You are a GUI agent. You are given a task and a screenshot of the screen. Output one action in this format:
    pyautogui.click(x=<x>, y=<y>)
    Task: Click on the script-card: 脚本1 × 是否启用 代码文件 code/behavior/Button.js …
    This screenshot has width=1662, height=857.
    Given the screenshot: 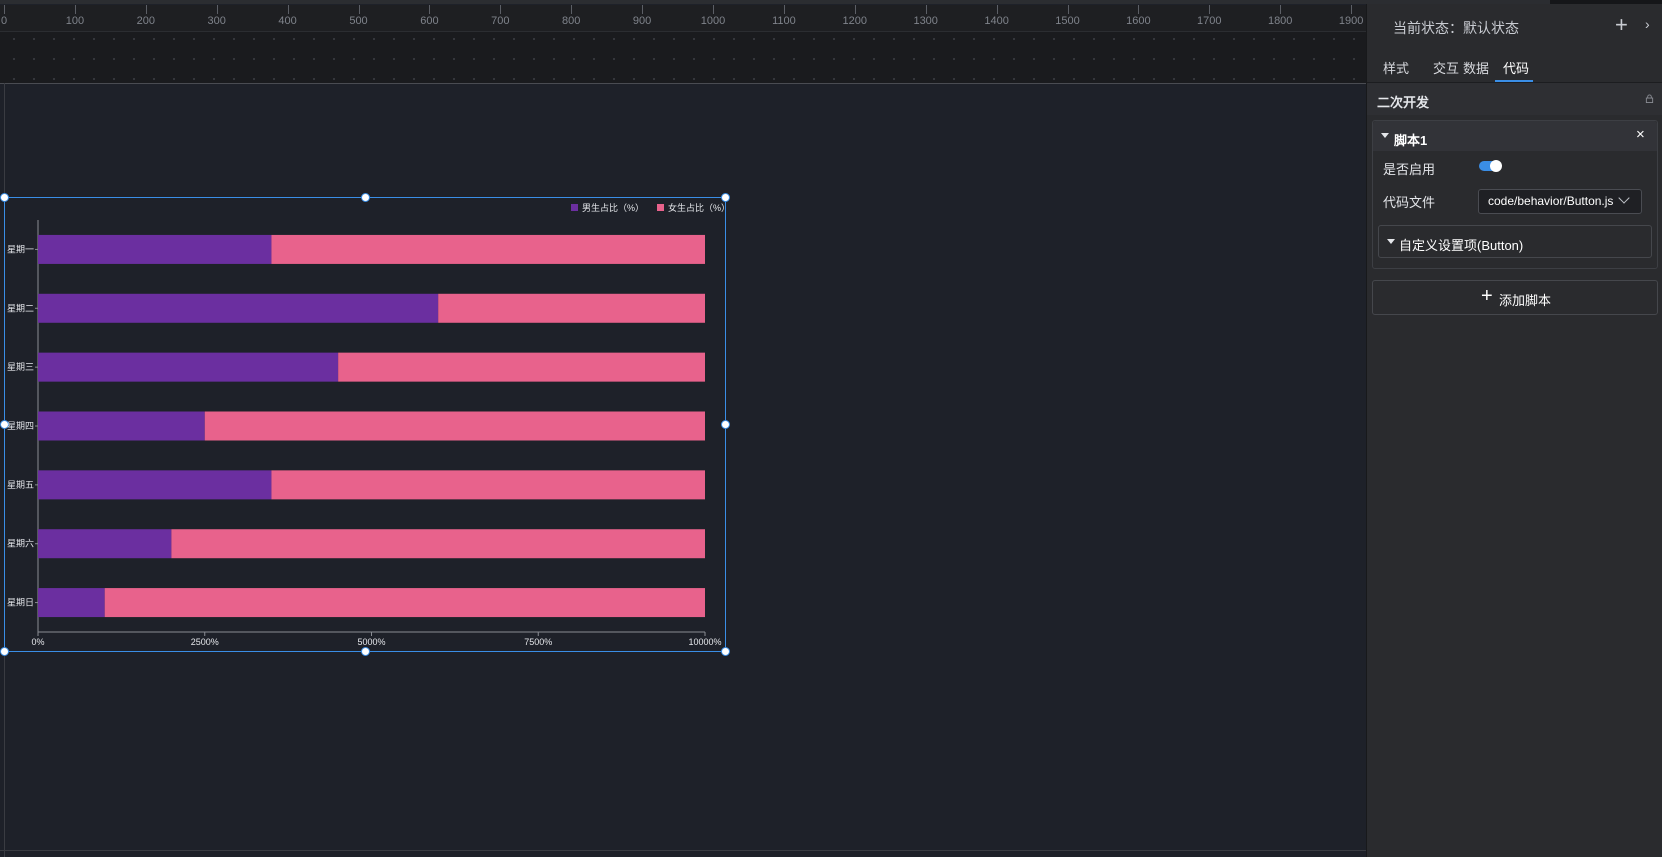 What is the action you would take?
    pyautogui.click(x=1515, y=194)
    